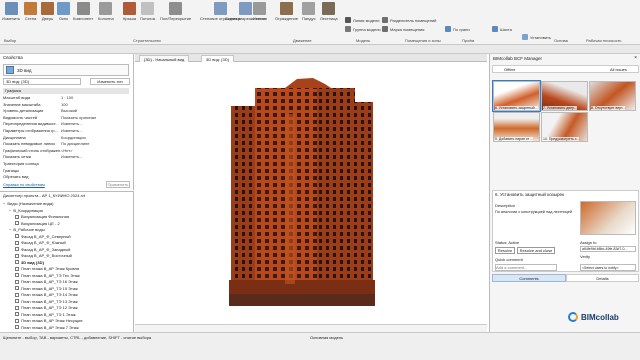 This screenshot has height=360, width=640. Describe the element at coordinates (502, 29) in the screenshot. I see `ribbon-button: Шахта` at that location.